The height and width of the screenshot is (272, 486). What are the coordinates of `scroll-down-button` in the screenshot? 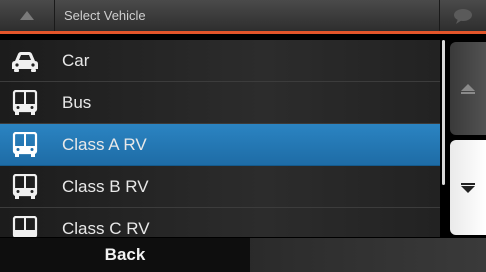 It's located at (468, 187).